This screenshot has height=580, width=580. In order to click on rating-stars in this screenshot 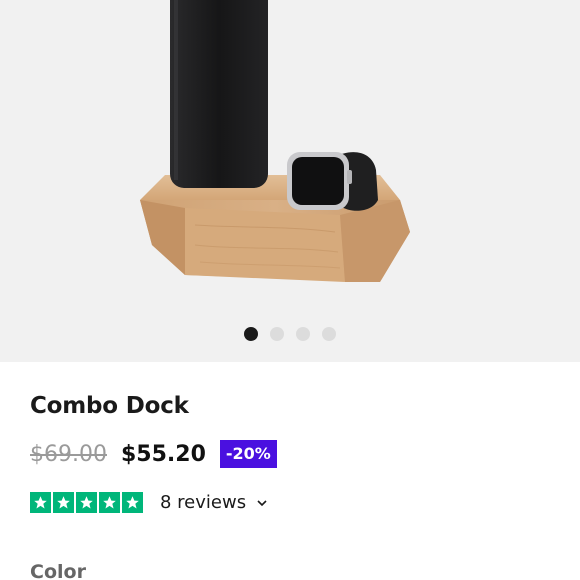, I will do `click(86, 502)`.